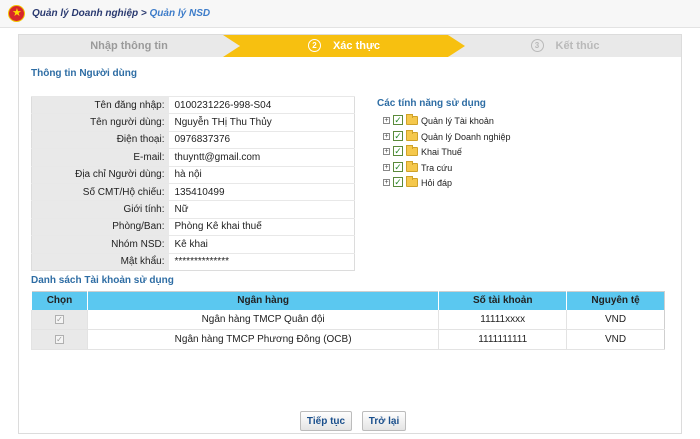 The image size is (700, 439). Describe the element at coordinates (577, 46) in the screenshot. I see `step-label: Kết thúc` at that location.